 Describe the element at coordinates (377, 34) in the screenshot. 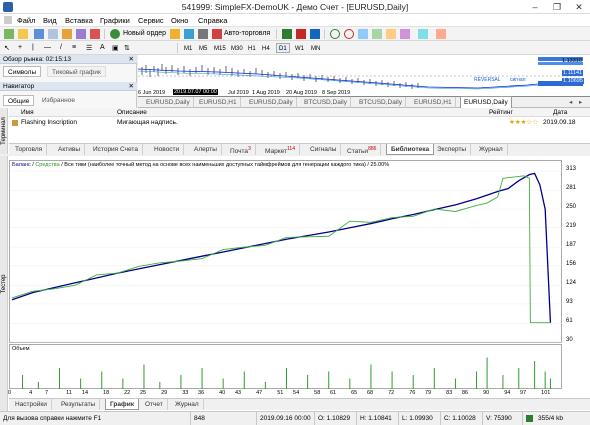

I see `auto-scroll-icon` at that location.